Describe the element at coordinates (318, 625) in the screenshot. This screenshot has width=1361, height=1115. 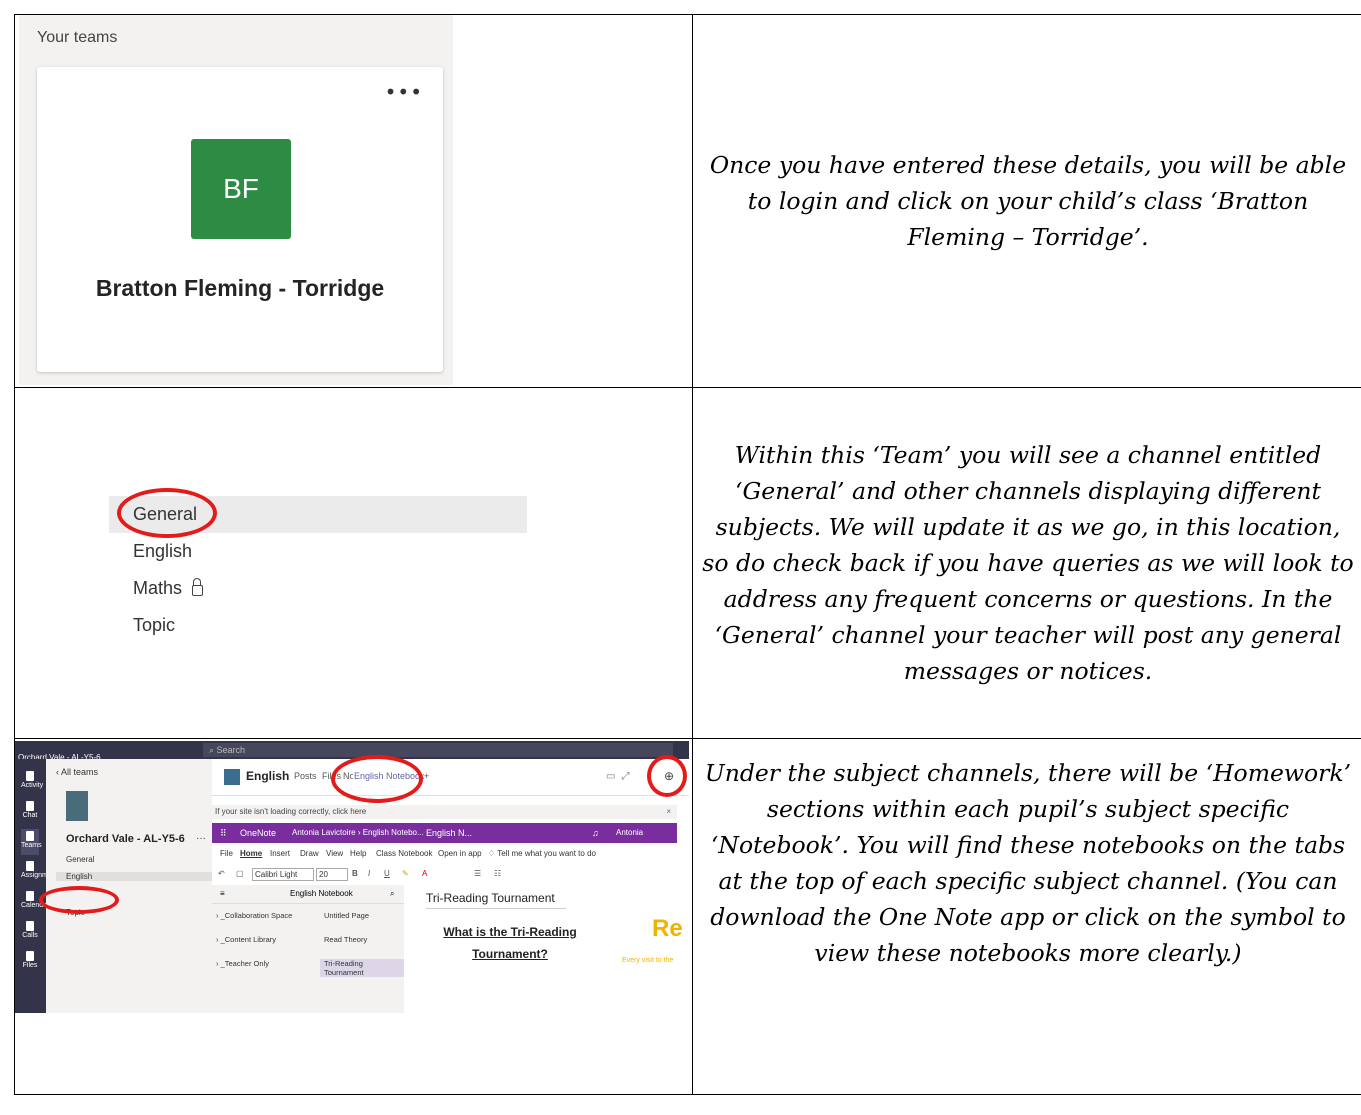
I see `channel-topic: Topic` at that location.